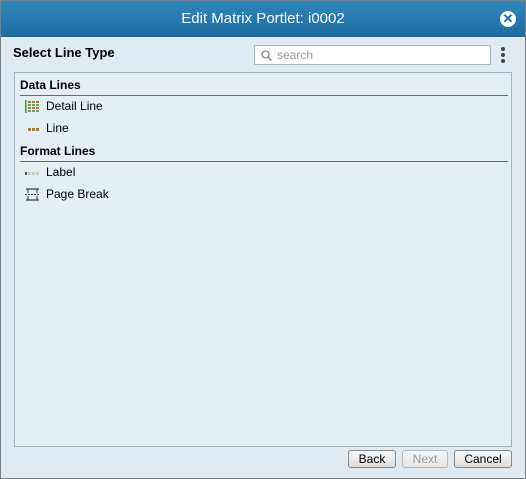 The height and width of the screenshot is (479, 526). Describe the element at coordinates (77, 194) in the screenshot. I see `list-item-label: Page Break` at that location.